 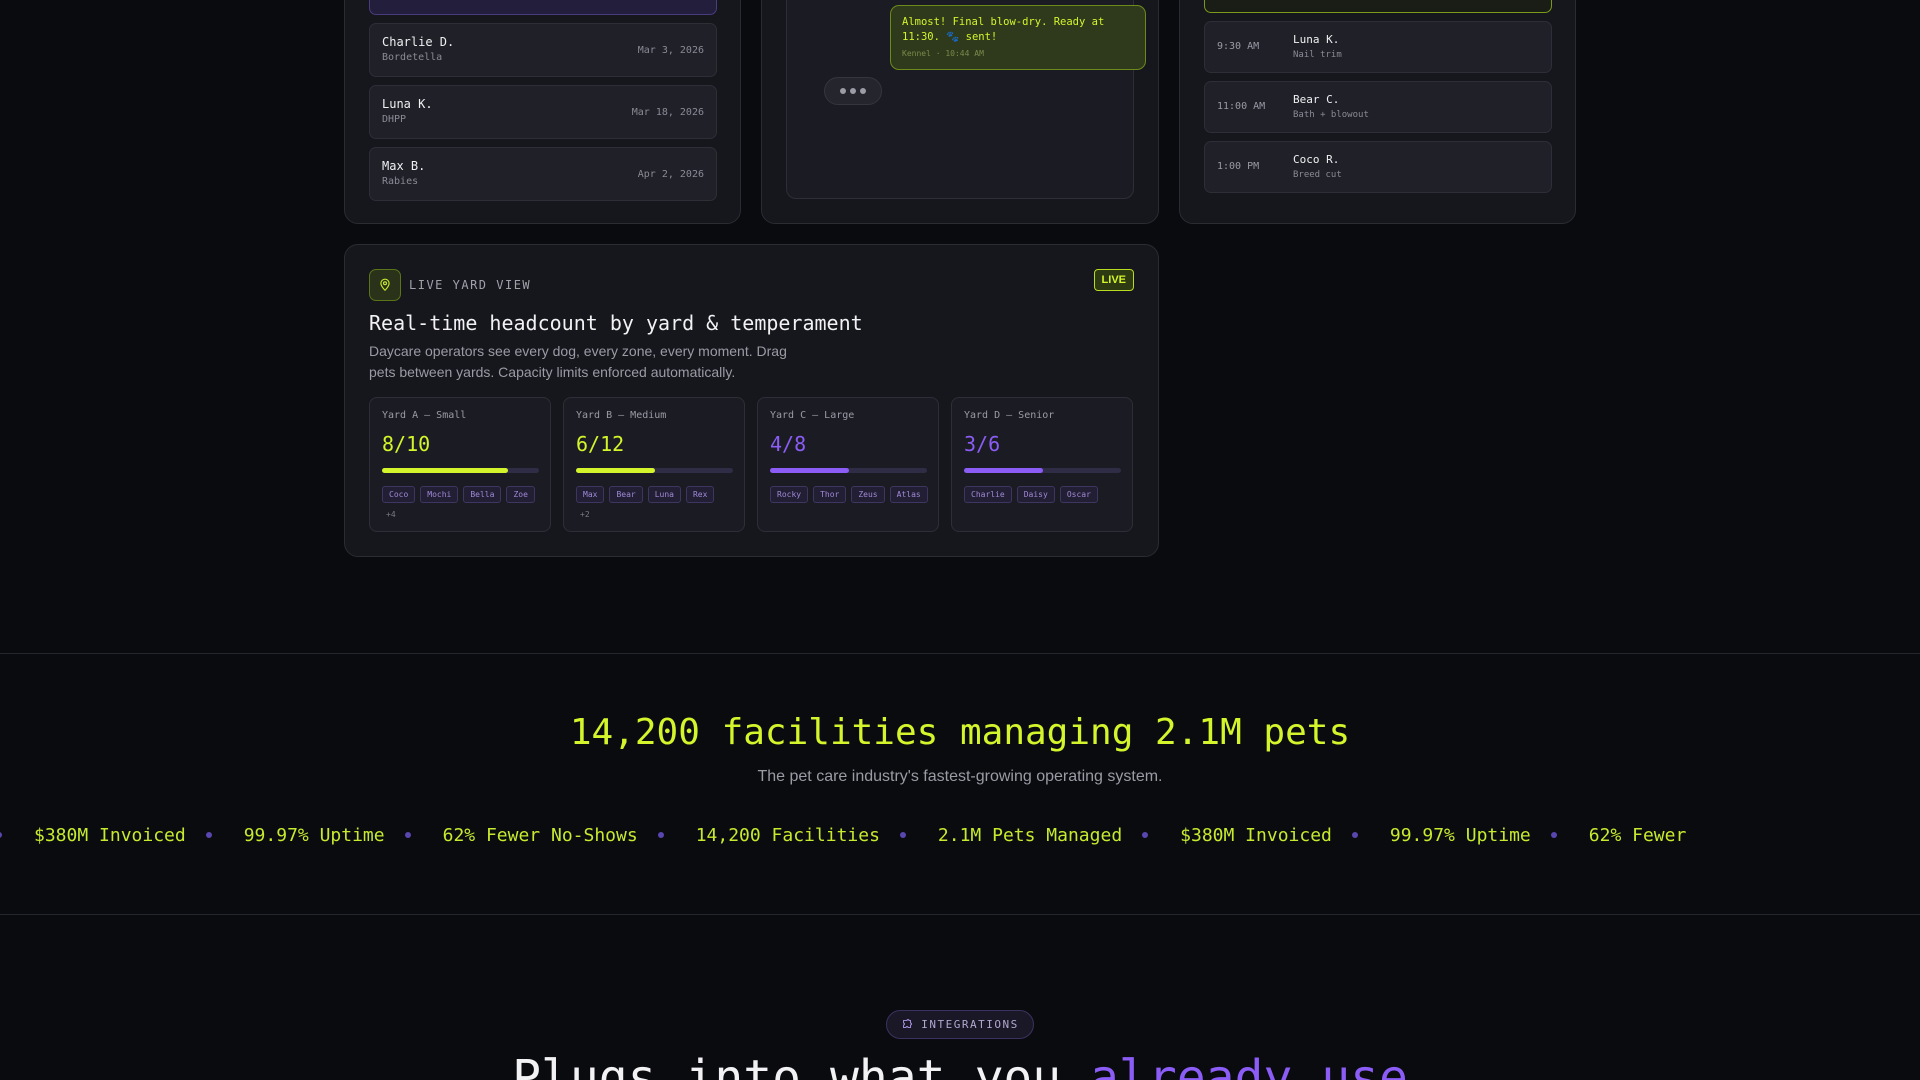 What do you see at coordinates (1378, 167) in the screenshot?
I see `appointment-row: 1:00 PM Coco R. Breed cut` at bounding box center [1378, 167].